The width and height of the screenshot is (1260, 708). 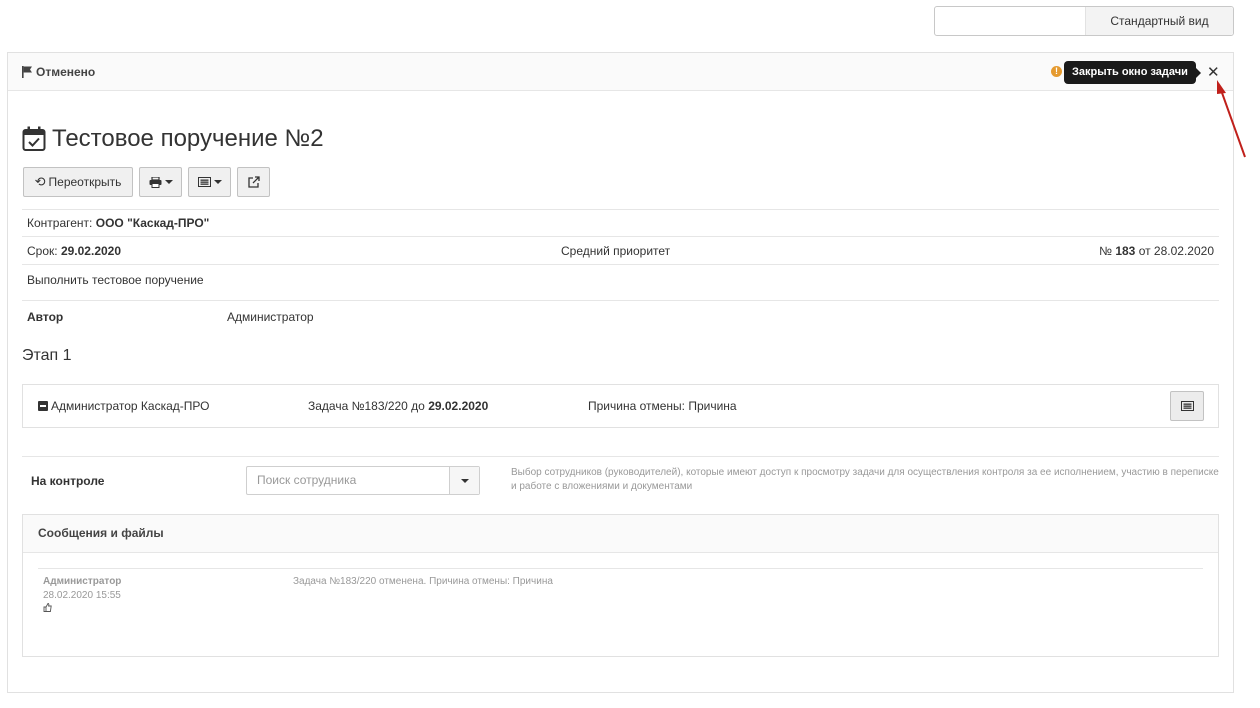 What do you see at coordinates (34, 138) in the screenshot?
I see `calendar-check-icon` at bounding box center [34, 138].